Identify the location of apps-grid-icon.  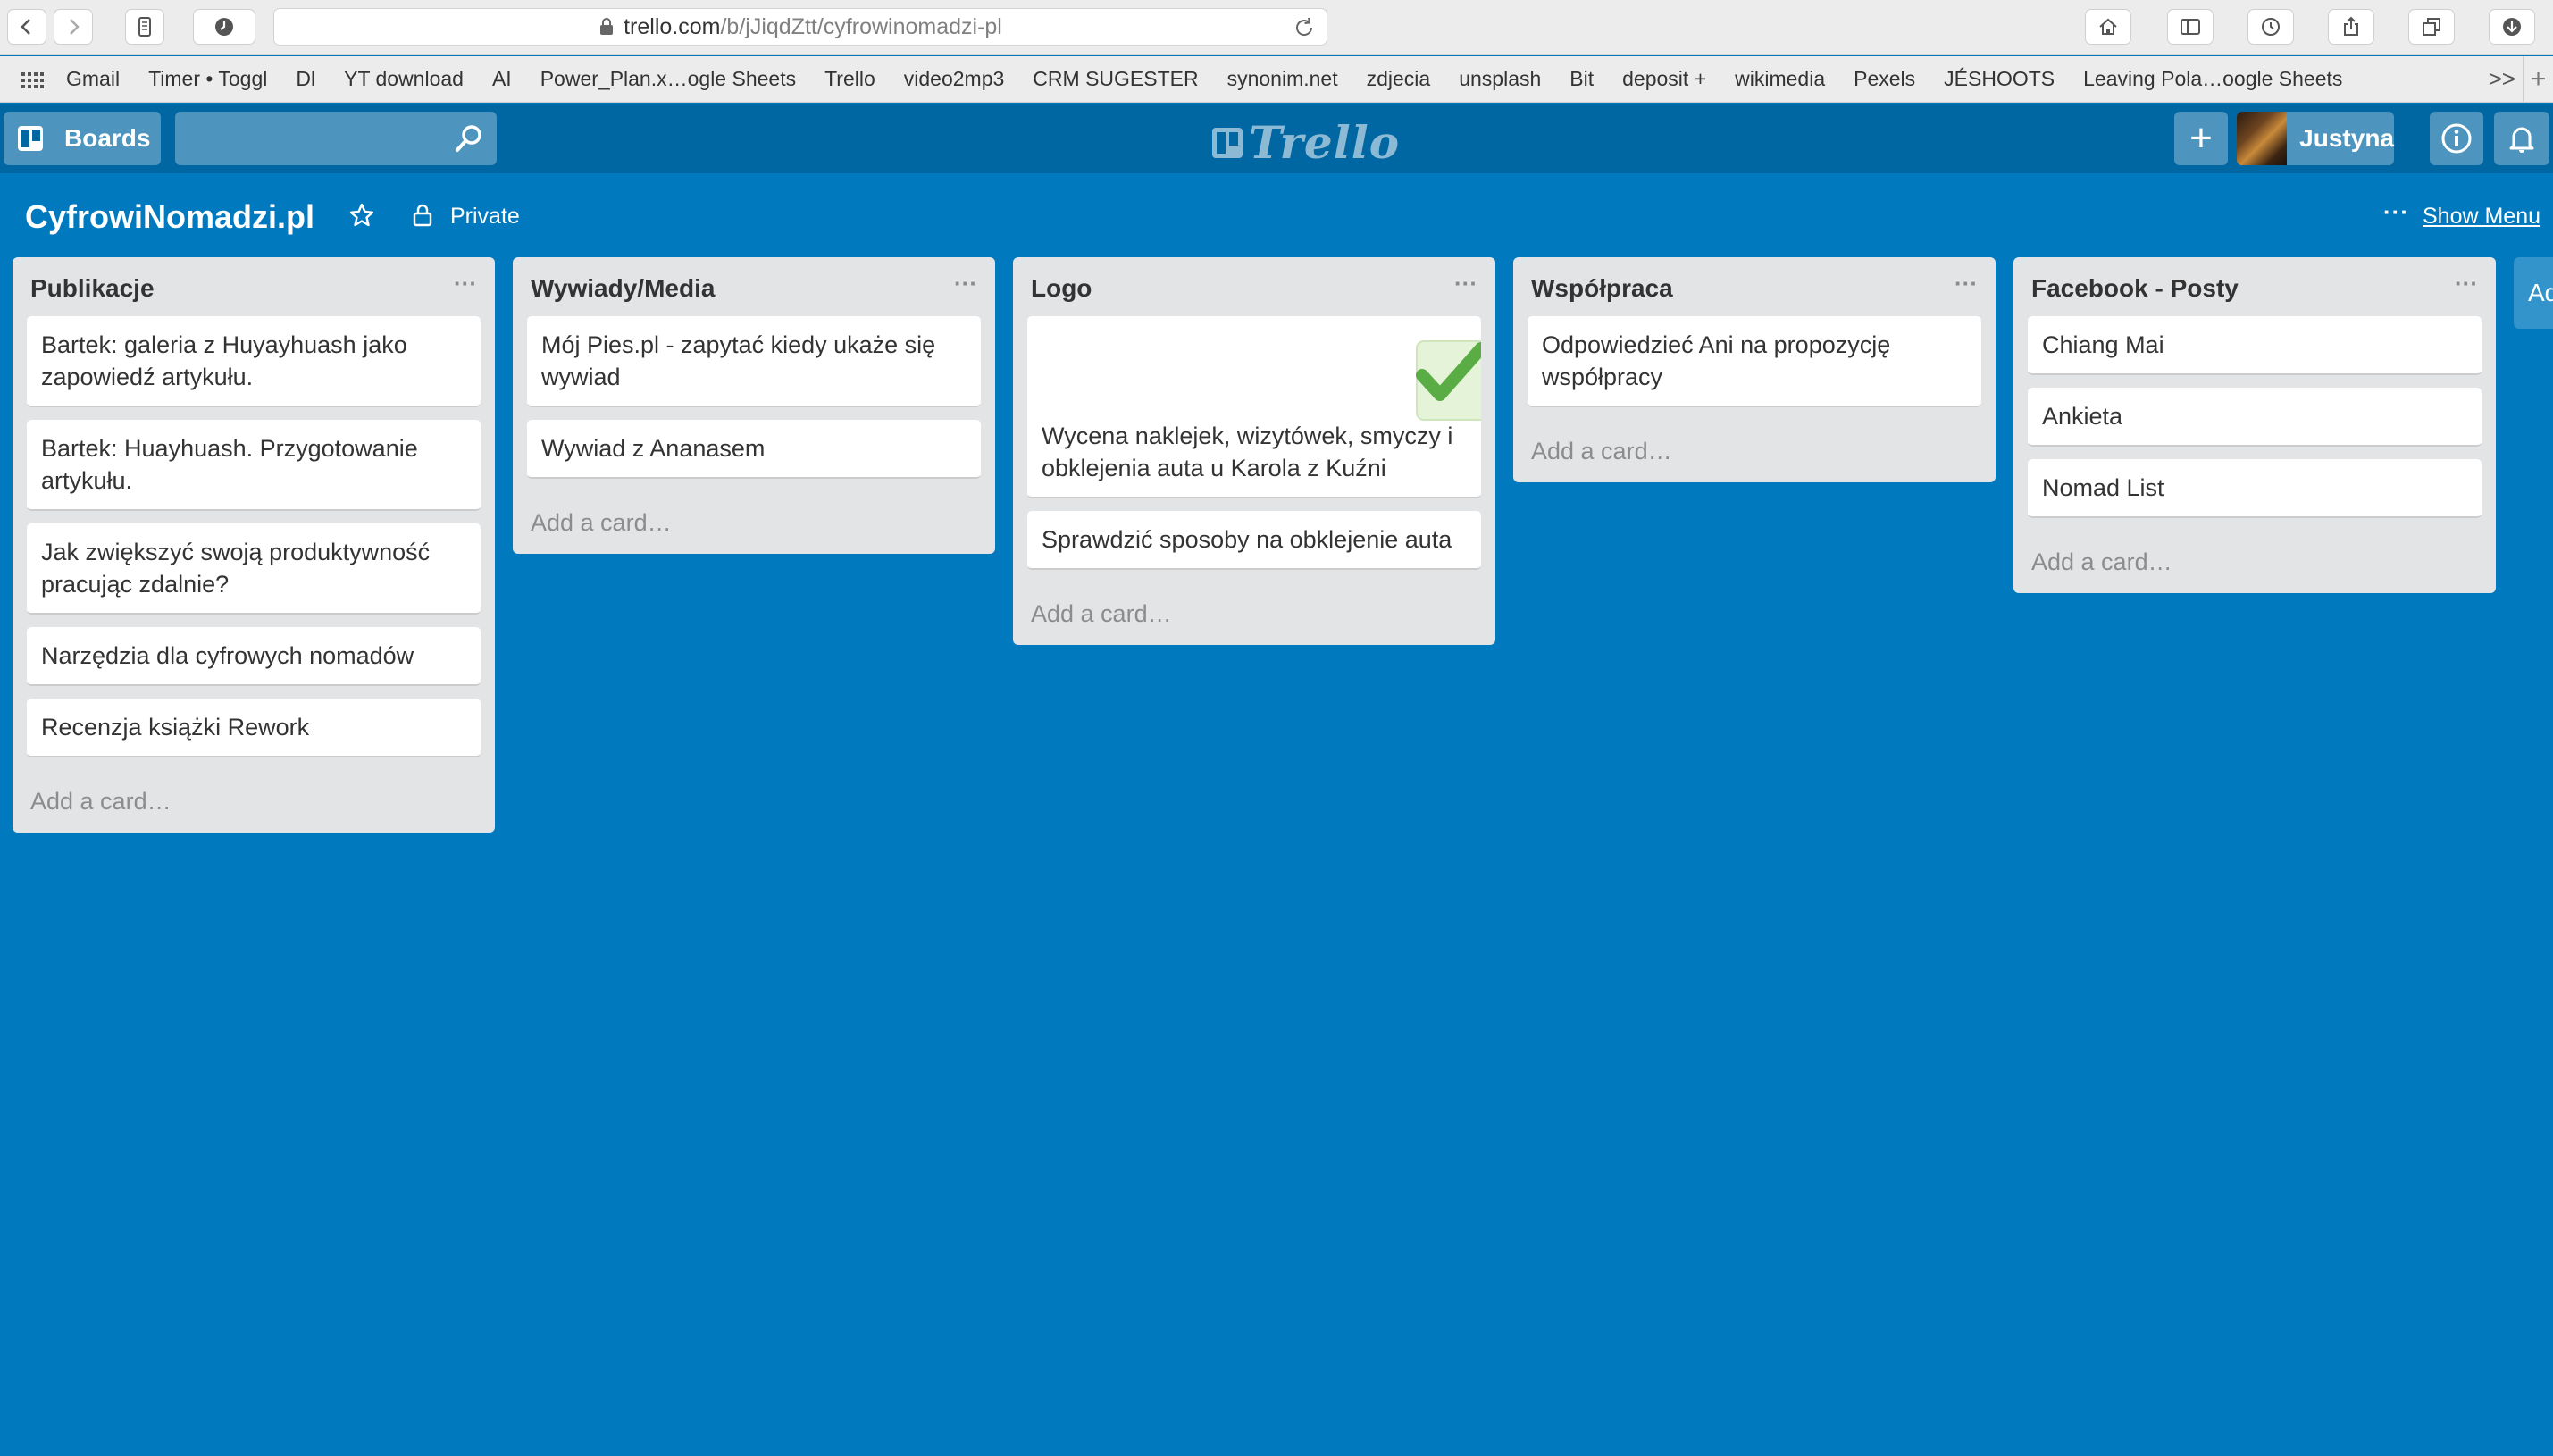
(32, 79).